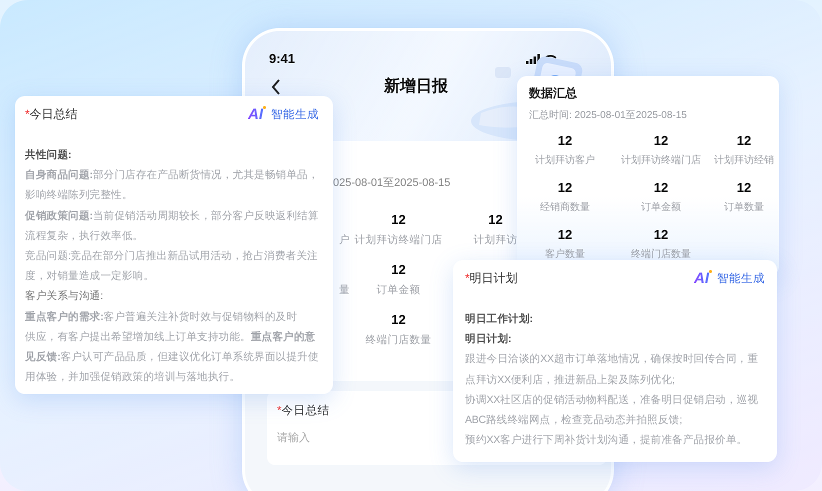 This screenshot has height=491, width=822. Describe the element at coordinates (416, 86) in the screenshot. I see `page-title: 新增日报` at that location.